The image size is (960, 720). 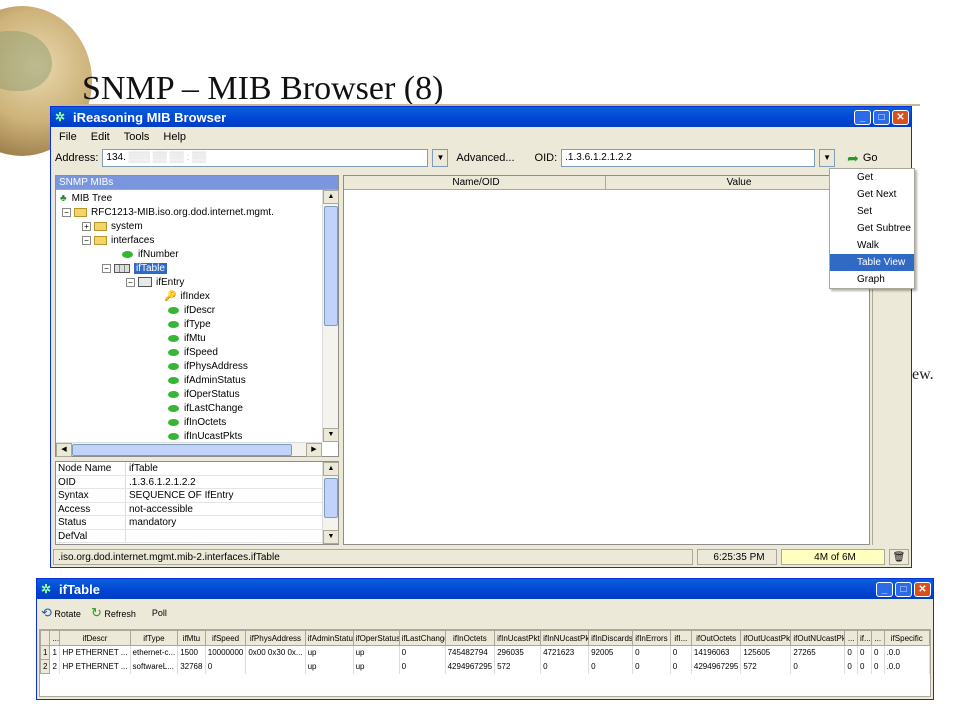 What do you see at coordinates (314, 450) in the screenshot?
I see `scroll-right-icon: ▶` at bounding box center [314, 450].